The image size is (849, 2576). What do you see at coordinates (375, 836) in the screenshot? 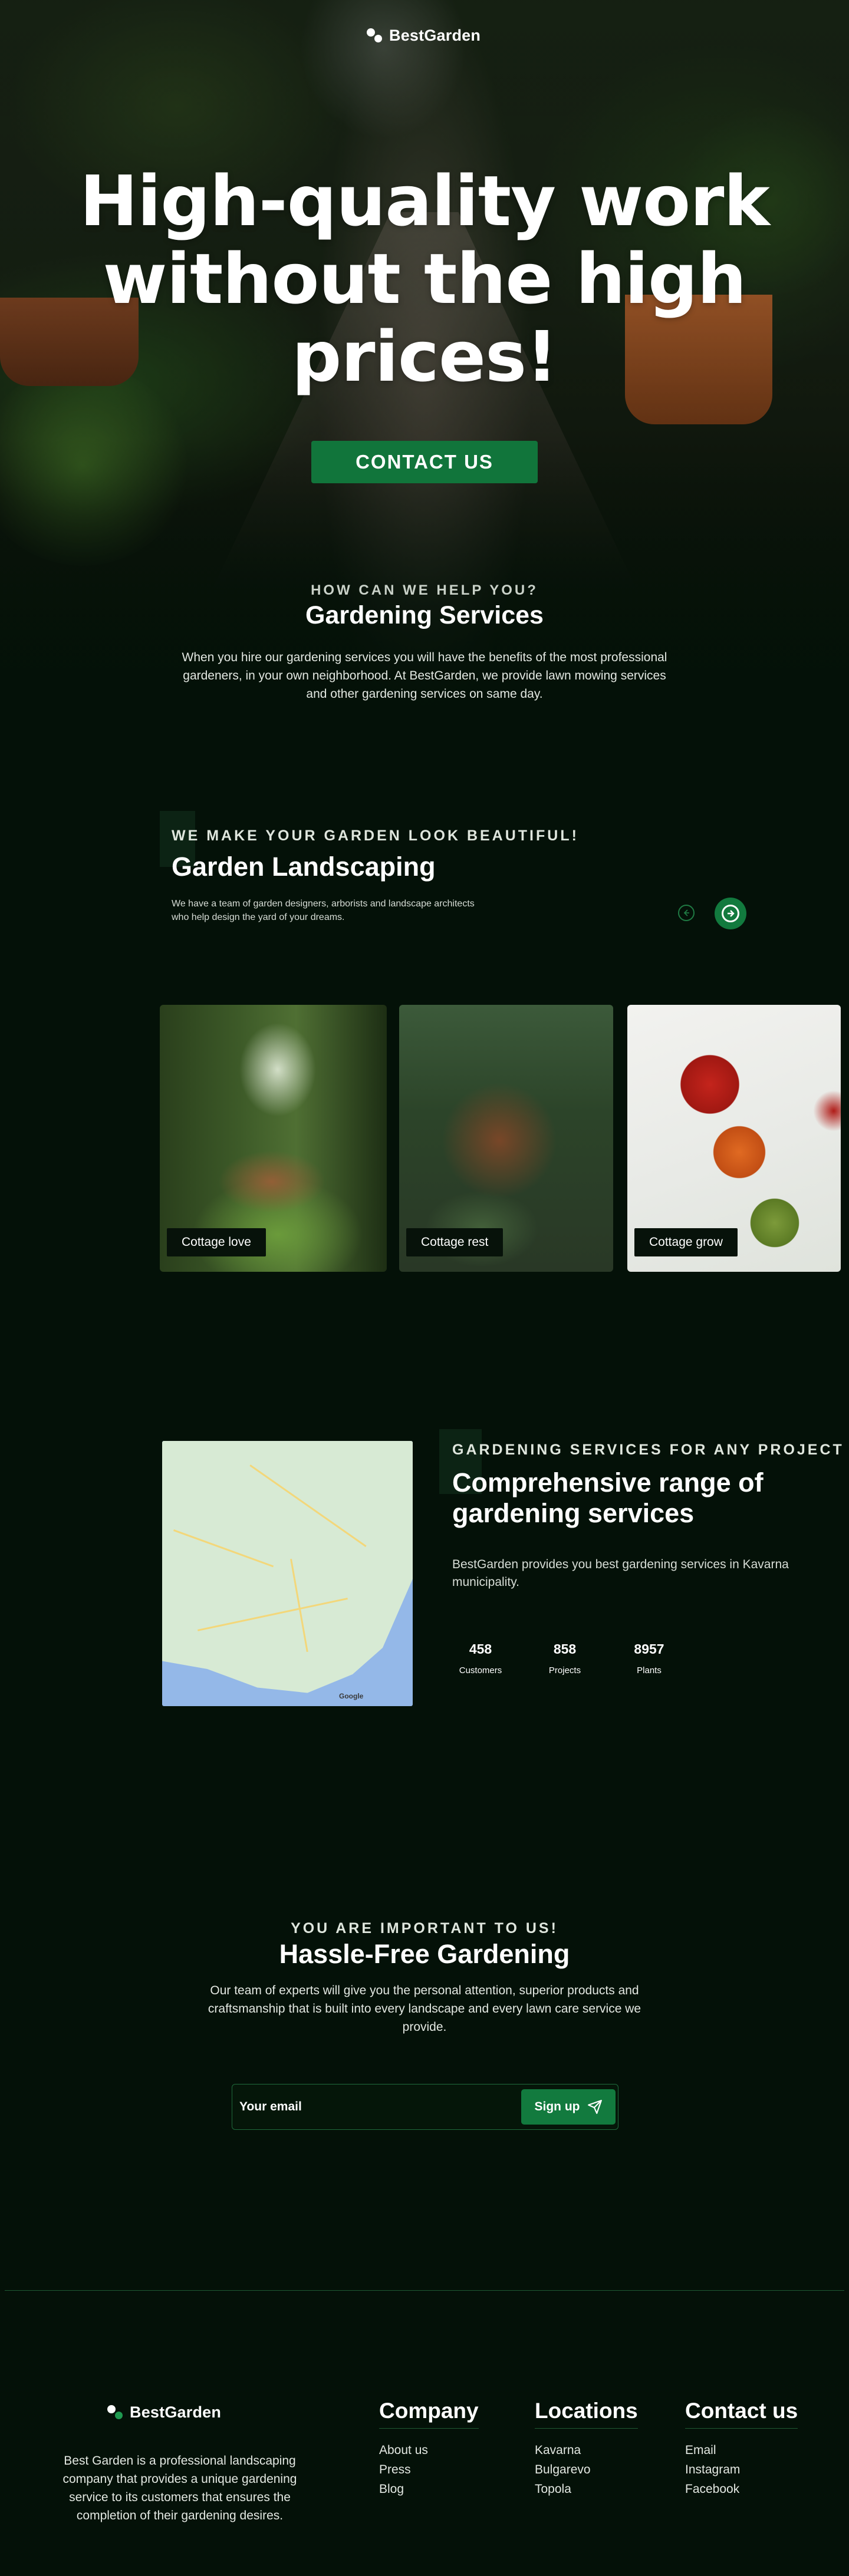
I see `landscaping-eyebrow: WE MAKE YOUR GARDEN LOOK BEAUTIFUL!` at bounding box center [375, 836].